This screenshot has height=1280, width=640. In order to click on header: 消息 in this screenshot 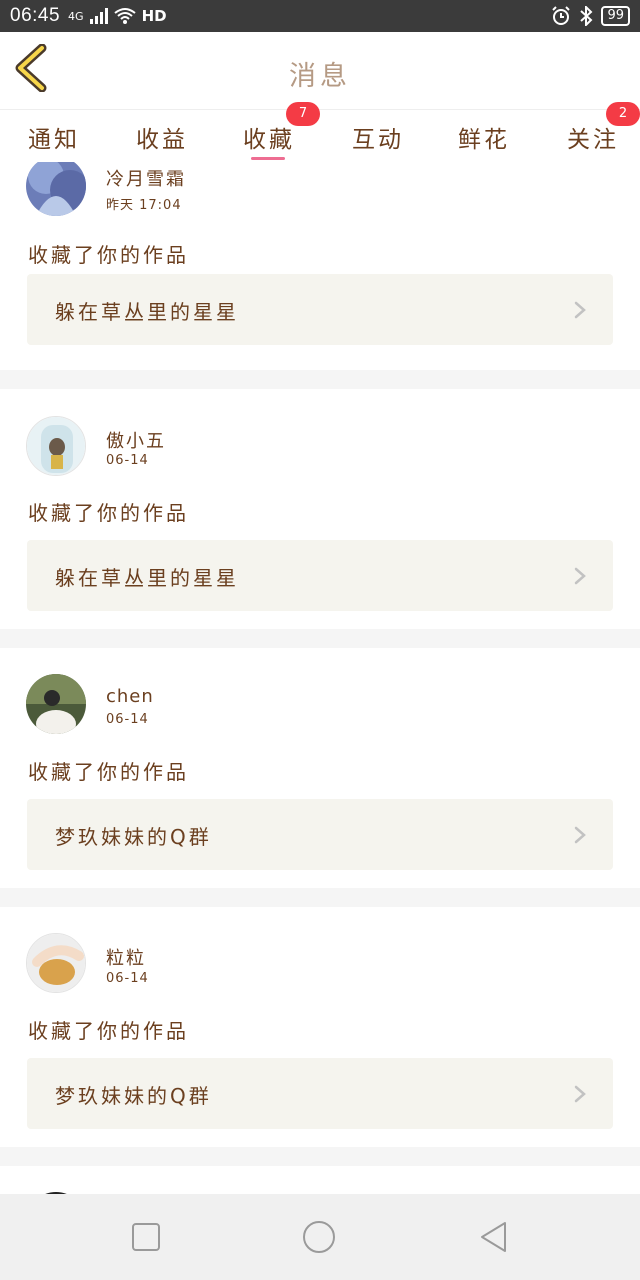, I will do `click(320, 71)`.